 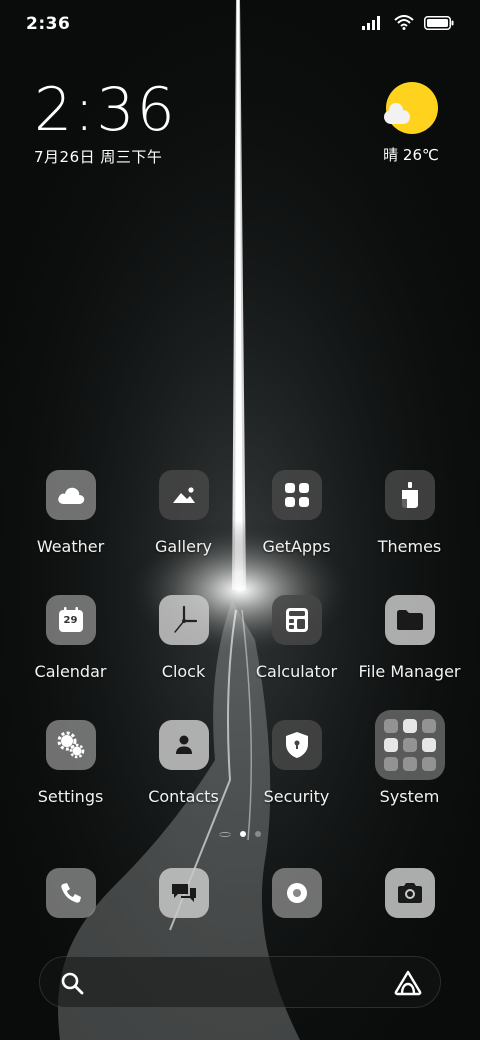 I want to click on dock-camera, so click(x=409, y=893).